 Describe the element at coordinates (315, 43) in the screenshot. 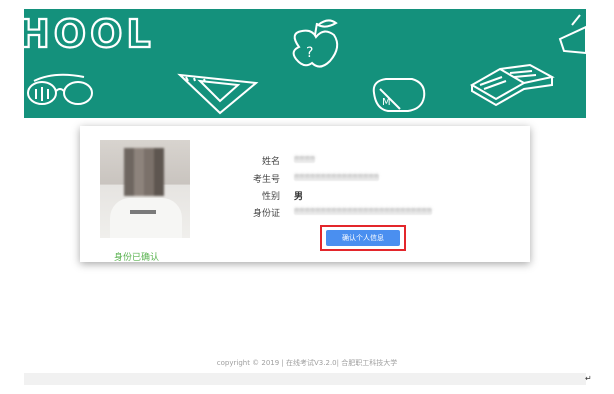

I see `apple-icon: ?` at that location.